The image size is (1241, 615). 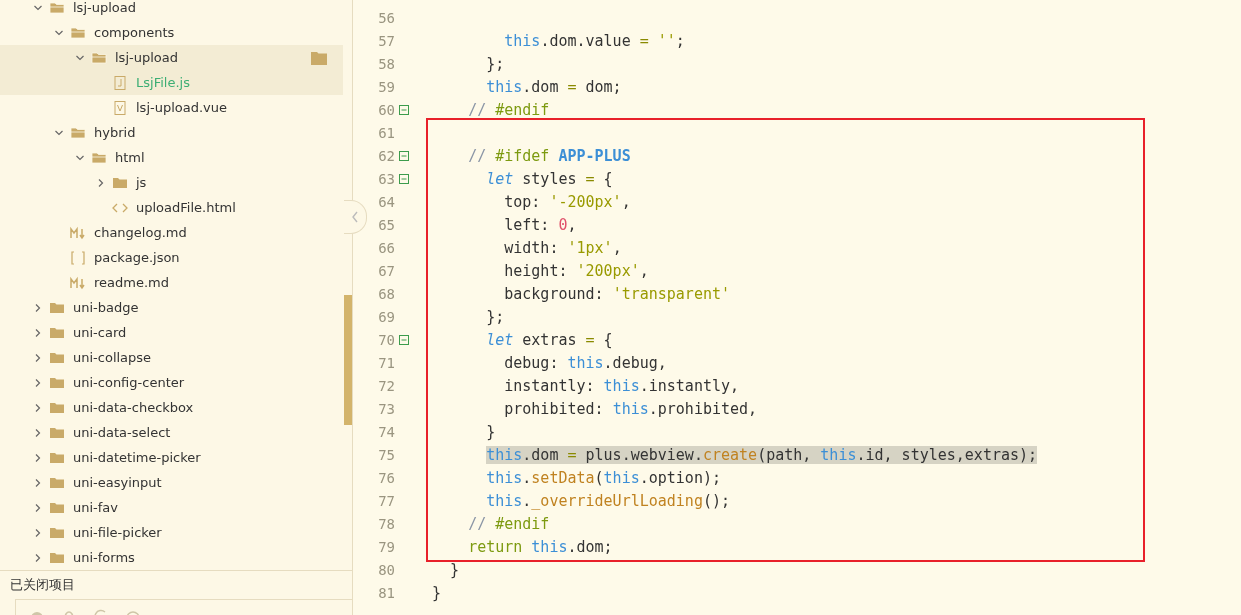 What do you see at coordinates (171, 332) in the screenshot?
I see `tree-item: uni-card` at bounding box center [171, 332].